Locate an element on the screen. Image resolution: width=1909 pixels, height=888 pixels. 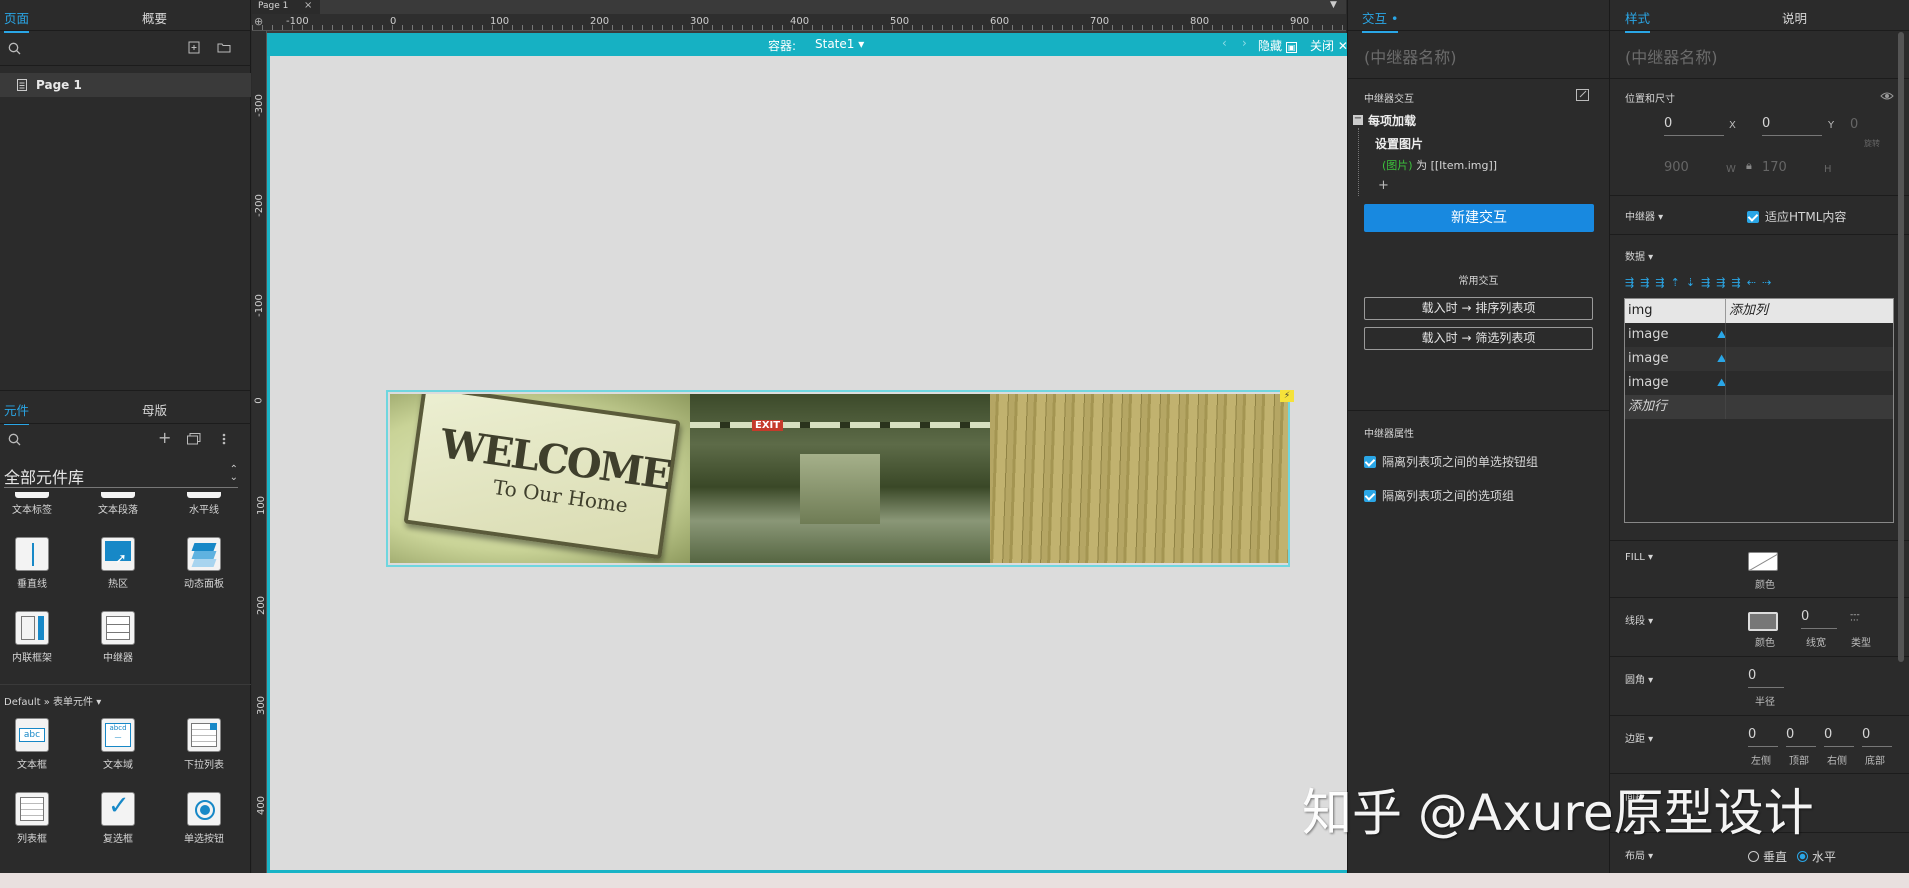
widget-vline: 垂直线 is located at coordinates (36, 563).